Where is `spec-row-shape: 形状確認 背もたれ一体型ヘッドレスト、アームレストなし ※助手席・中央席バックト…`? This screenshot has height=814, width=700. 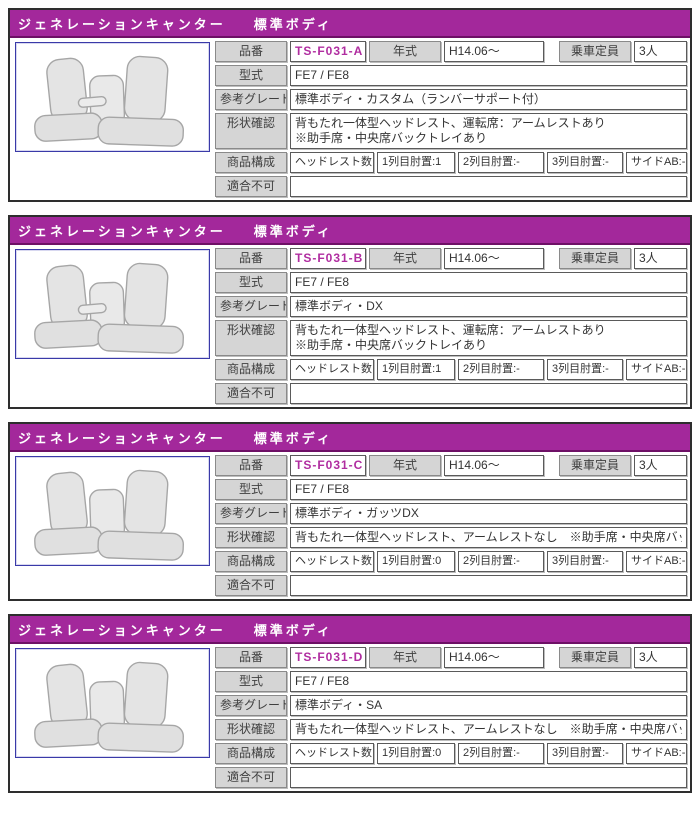 spec-row-shape: 形状確認 背もたれ一体型ヘッドレスト、アームレストなし ※助手席・中央席バックト… is located at coordinates (451, 537).